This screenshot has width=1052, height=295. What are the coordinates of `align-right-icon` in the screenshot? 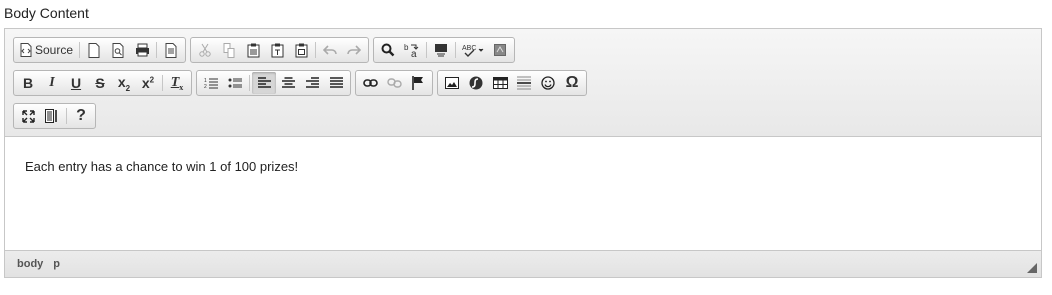 It's located at (312, 83).